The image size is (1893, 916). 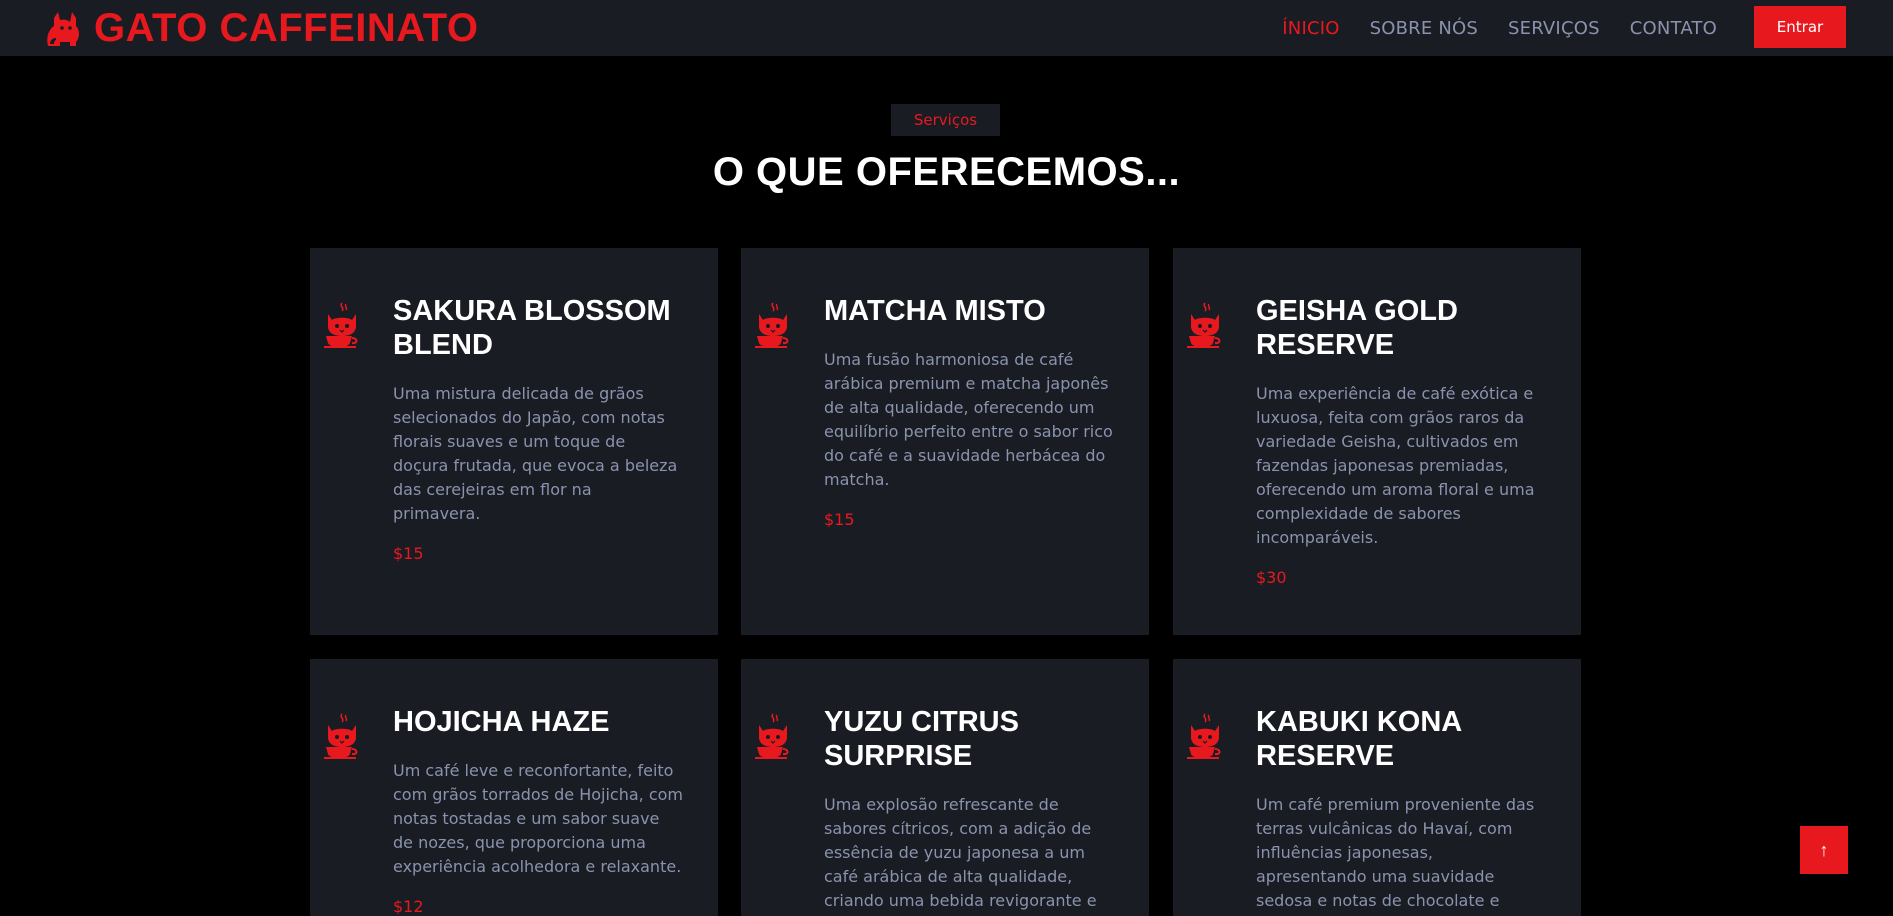 What do you see at coordinates (501, 722) in the screenshot?
I see `product-name: HOJICHA HAZE` at bounding box center [501, 722].